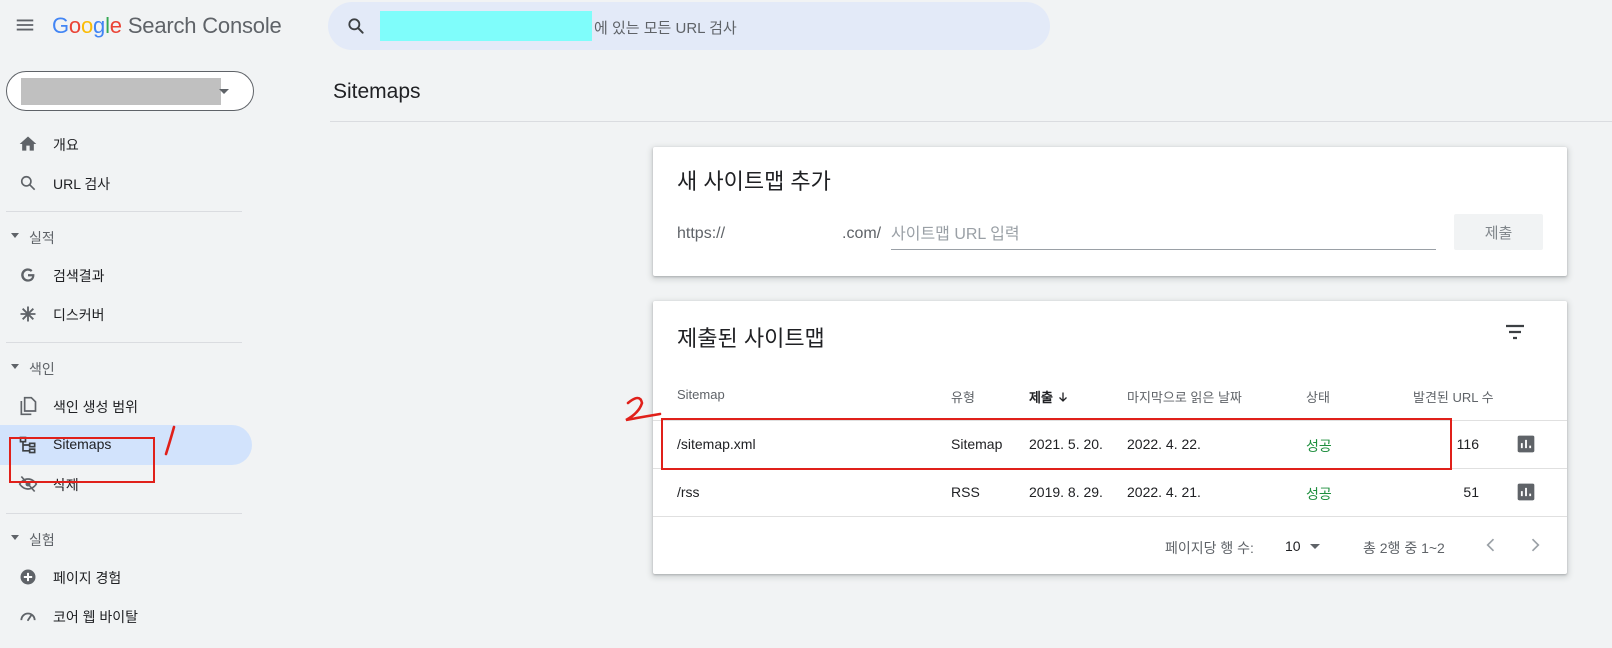 This screenshot has width=1612, height=648. I want to click on section-label: 실험, so click(42, 540).